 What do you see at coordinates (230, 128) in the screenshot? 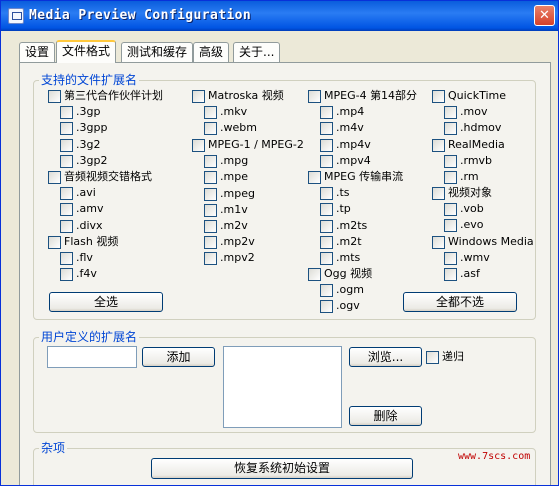
I see `ext-checkbox-webm: .webm` at bounding box center [230, 128].